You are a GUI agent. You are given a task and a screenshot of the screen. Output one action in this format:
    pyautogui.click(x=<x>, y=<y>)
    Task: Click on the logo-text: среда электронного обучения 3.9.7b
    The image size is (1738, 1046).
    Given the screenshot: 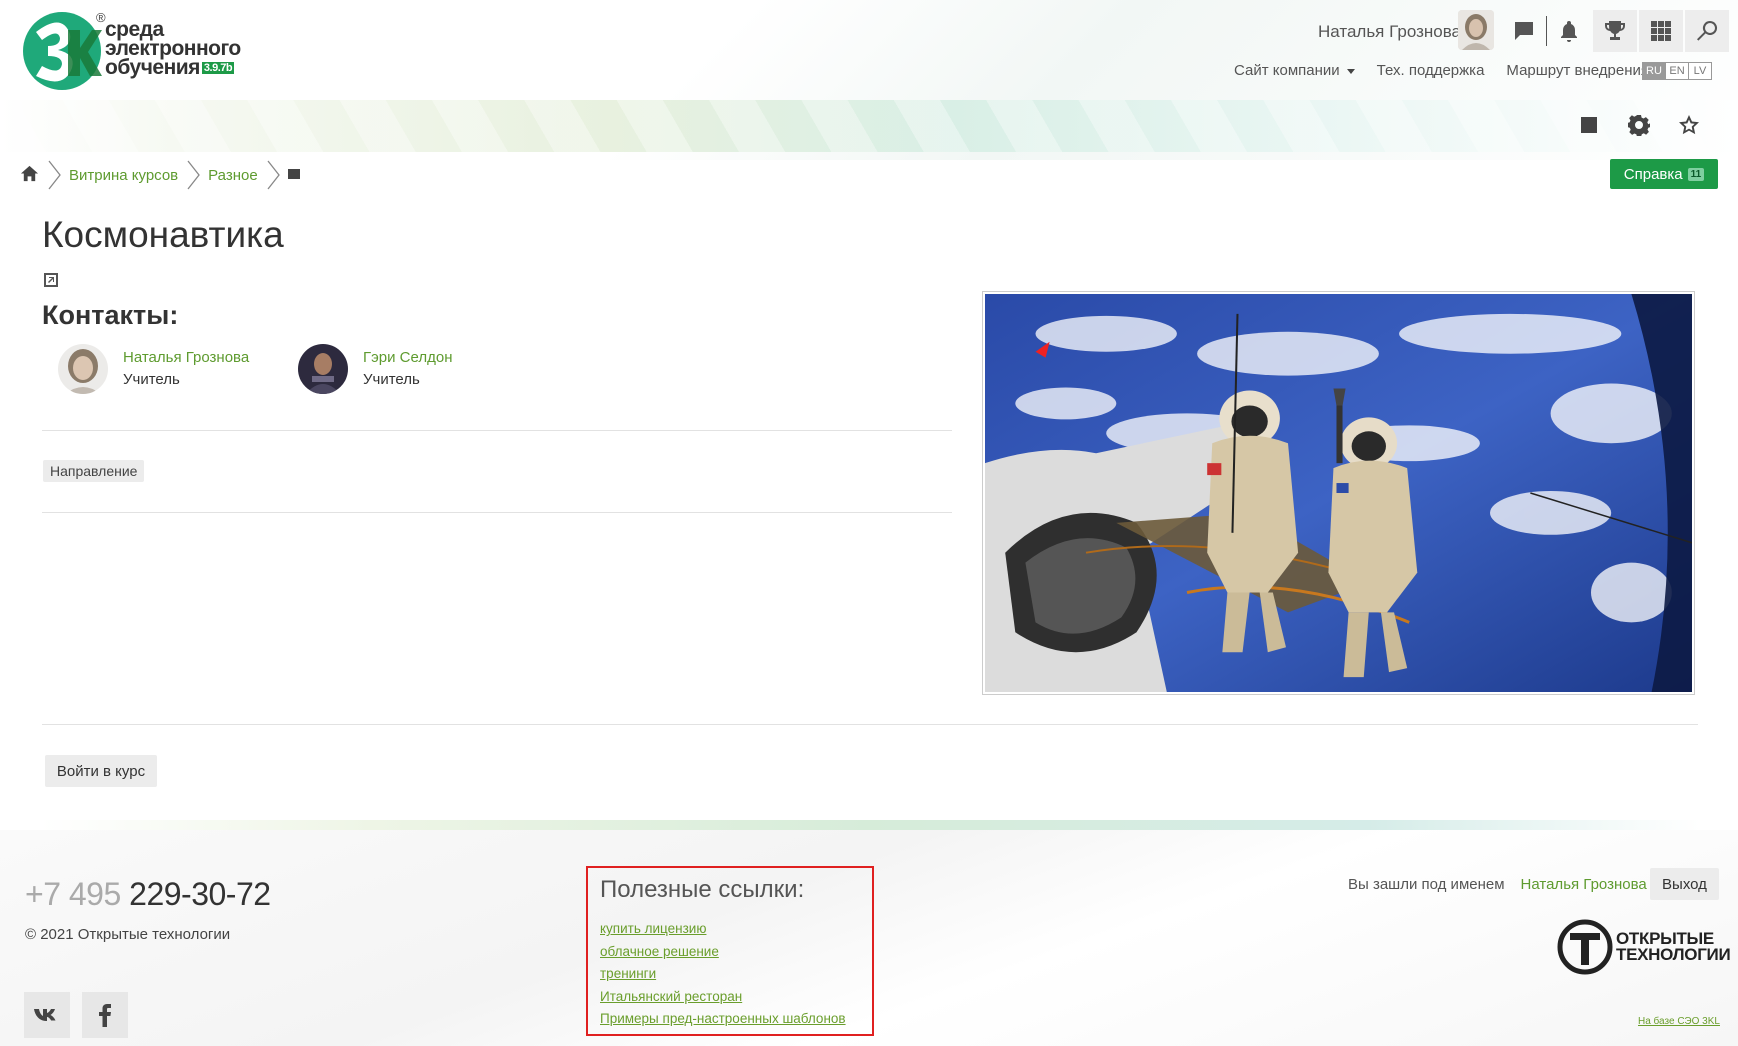 What is the action you would take?
    pyautogui.click(x=173, y=49)
    